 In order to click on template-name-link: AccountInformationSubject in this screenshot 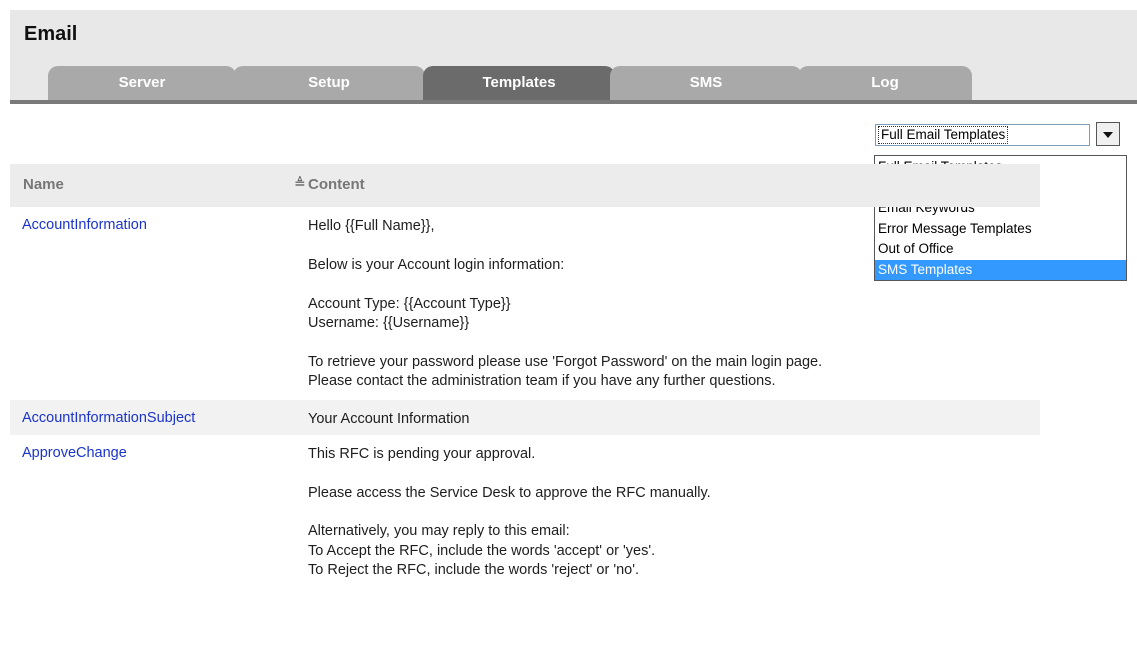, I will do `click(108, 418)`.